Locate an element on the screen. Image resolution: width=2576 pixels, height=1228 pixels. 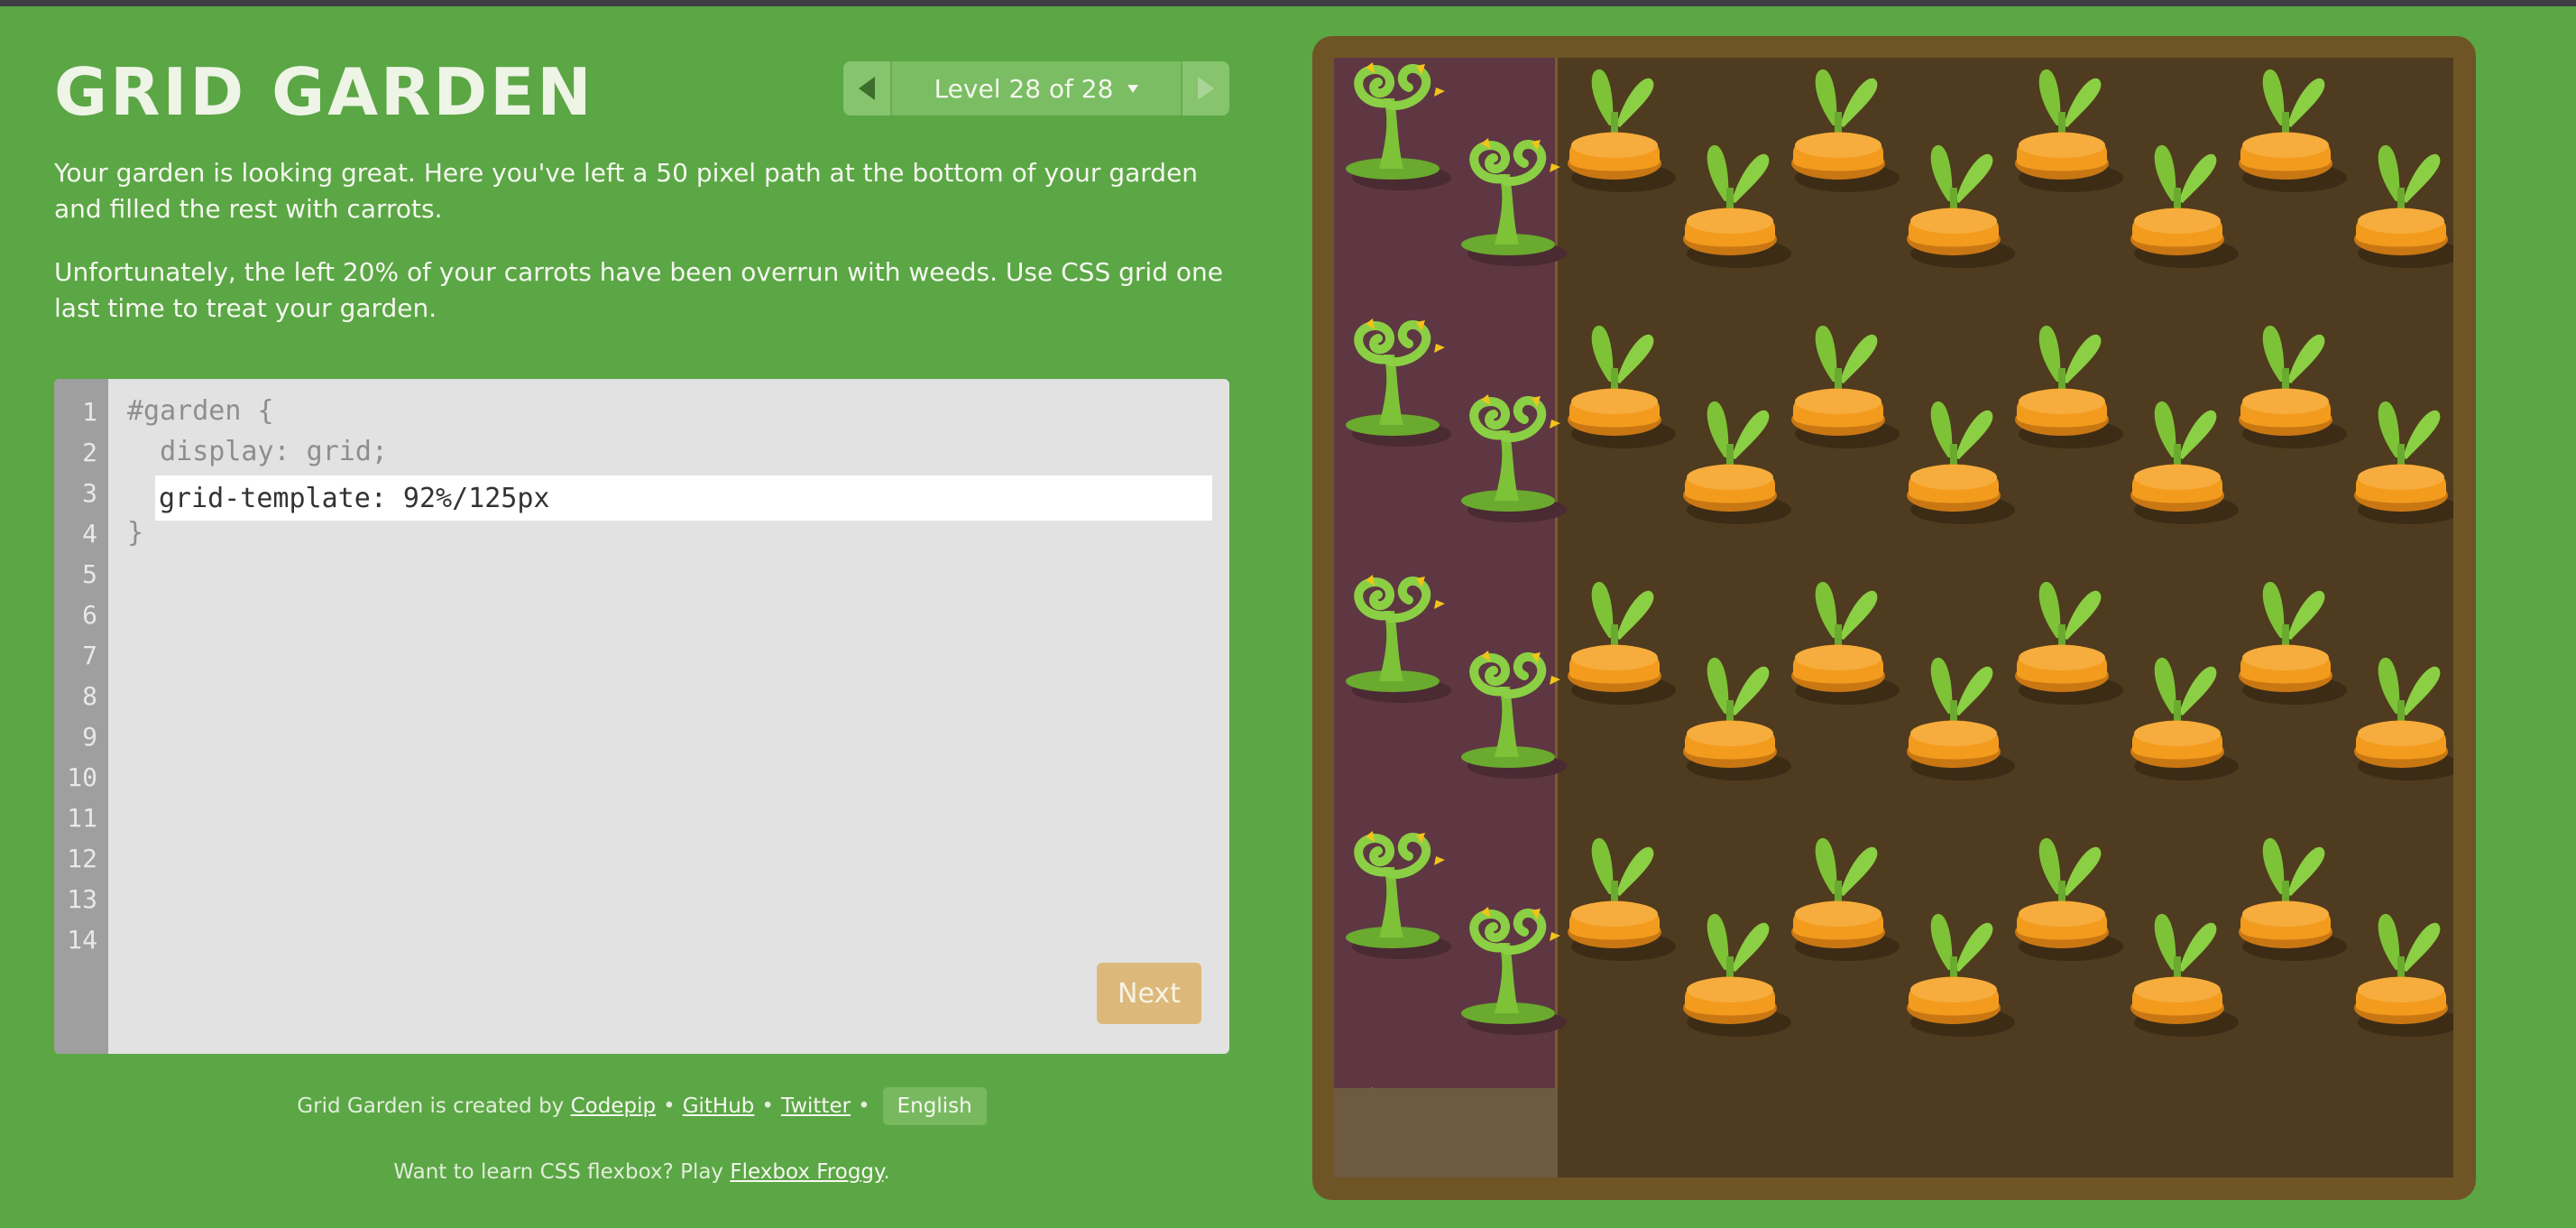
code-line-closing-brace: } is located at coordinates (135, 533).